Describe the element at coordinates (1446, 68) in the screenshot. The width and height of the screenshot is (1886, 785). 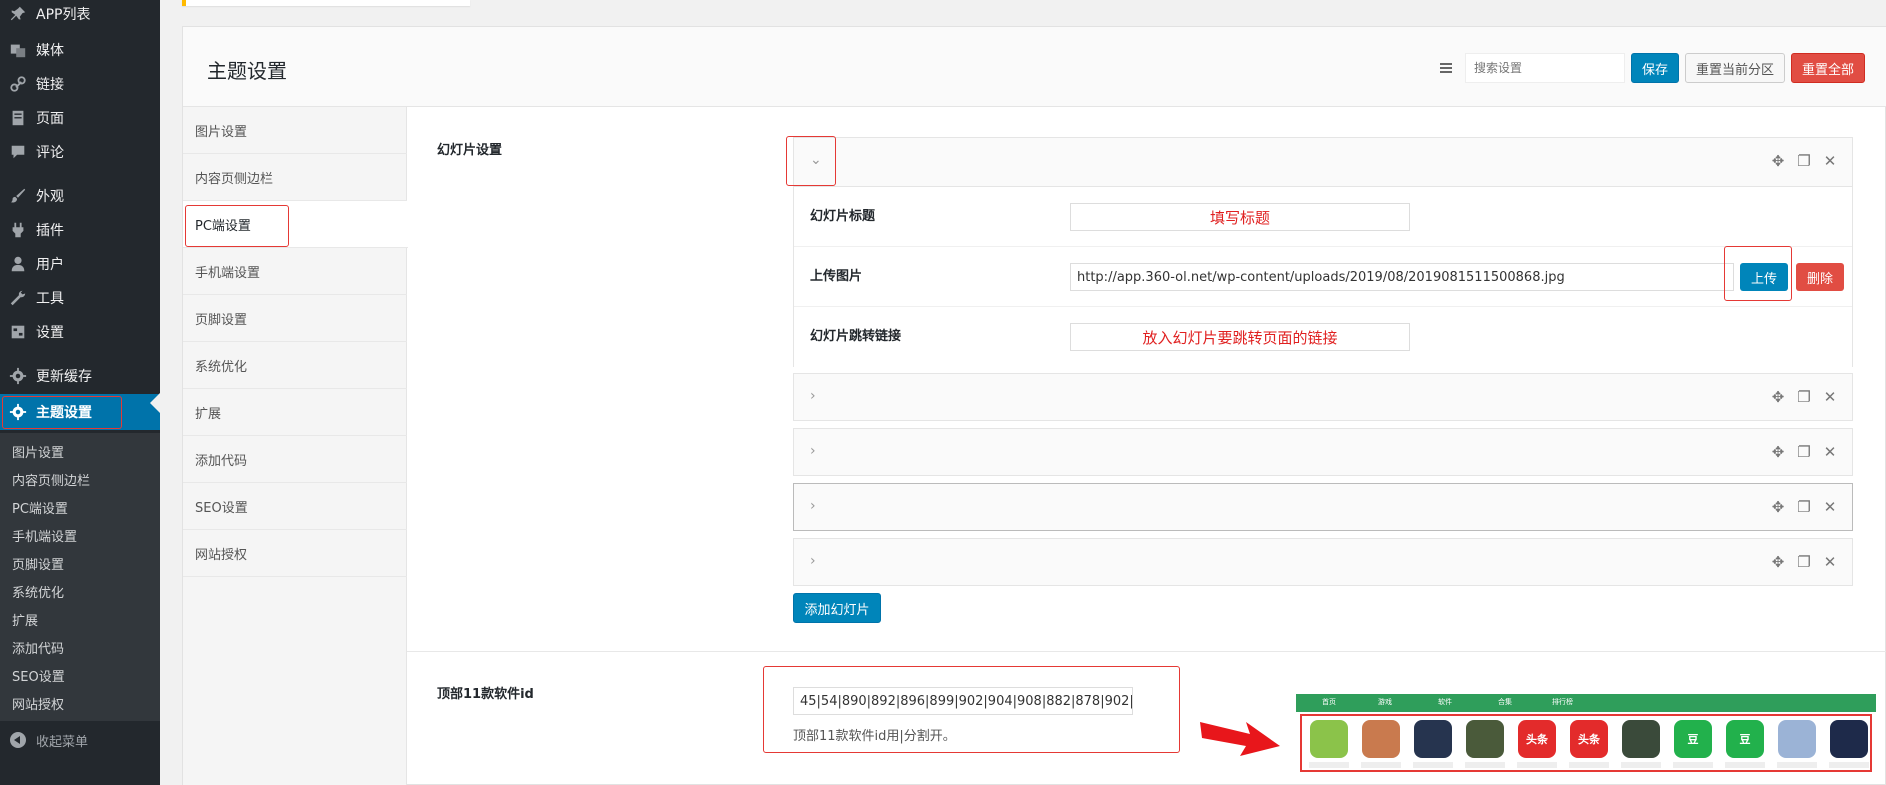
I see `expand-sections-icon` at that location.